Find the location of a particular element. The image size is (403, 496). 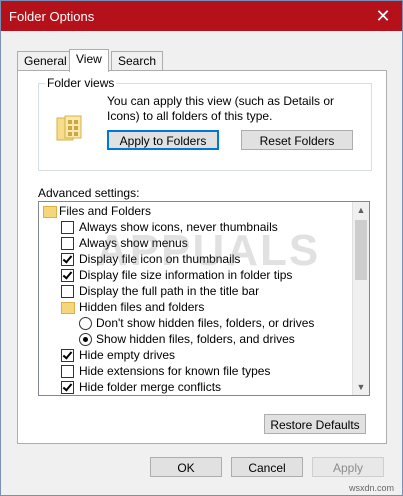

list-item-label: Files and Folders is located at coordinates (105, 211).